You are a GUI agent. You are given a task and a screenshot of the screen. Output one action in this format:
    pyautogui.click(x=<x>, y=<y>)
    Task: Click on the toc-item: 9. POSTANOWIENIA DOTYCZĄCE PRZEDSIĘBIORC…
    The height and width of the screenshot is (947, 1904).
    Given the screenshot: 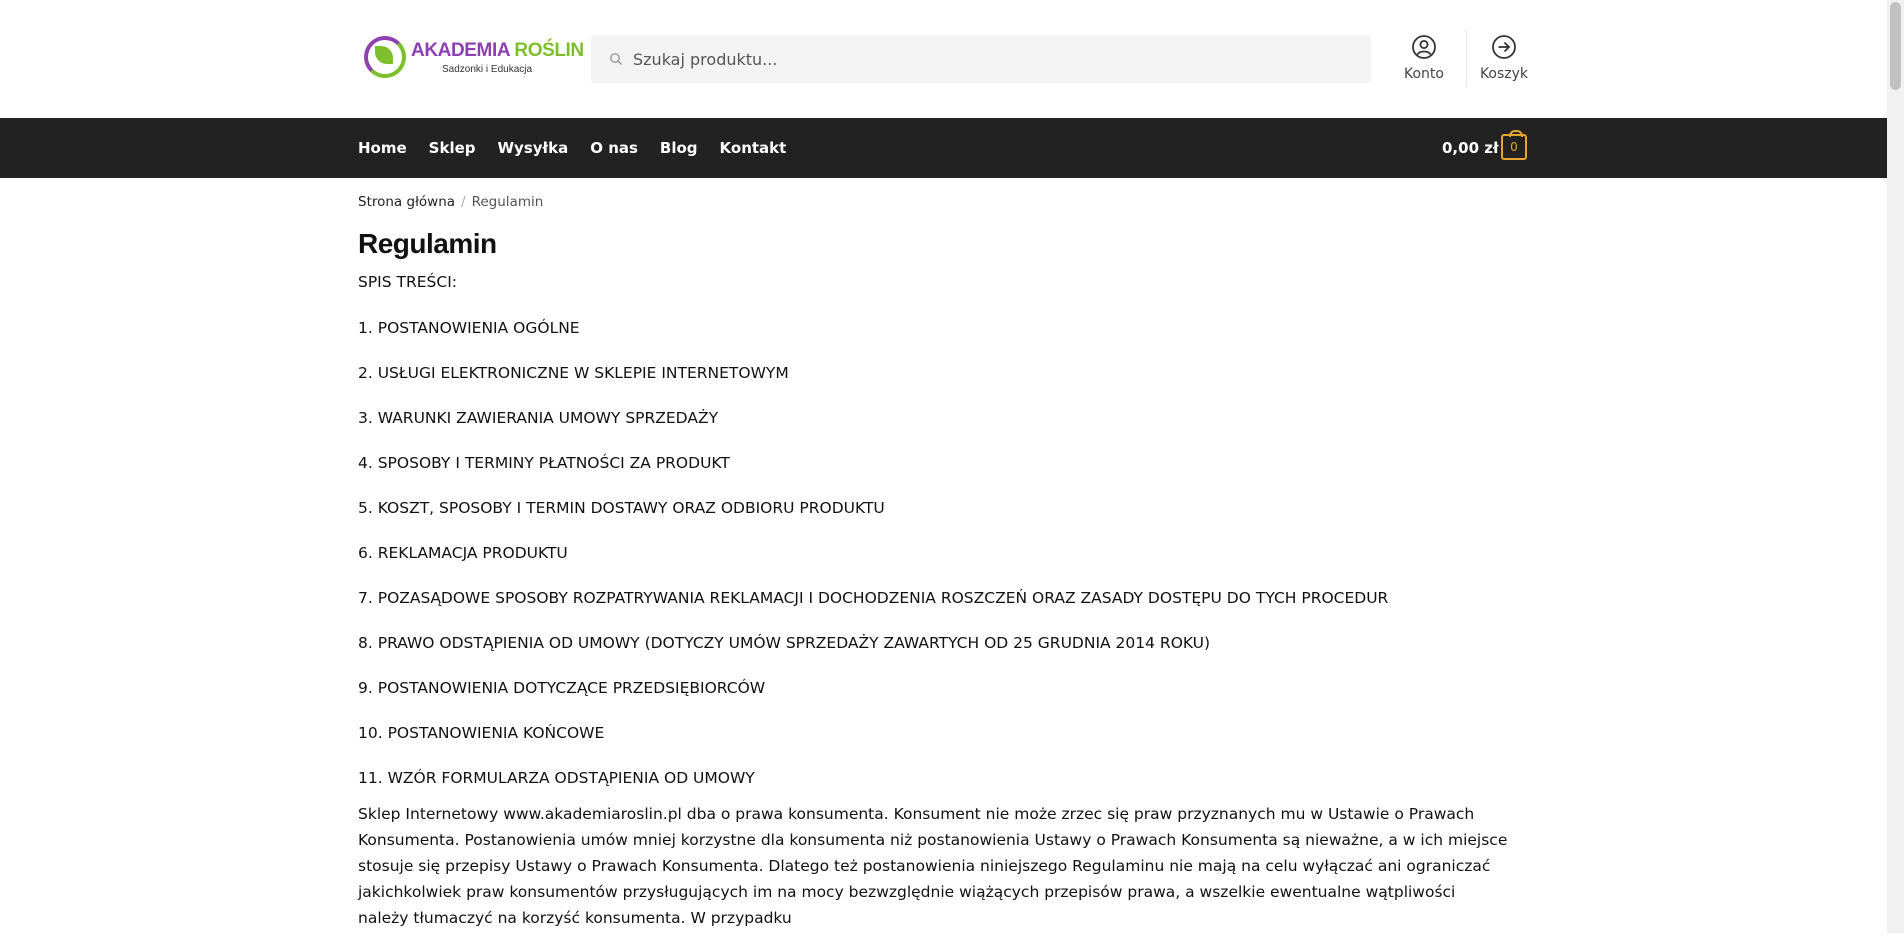 What is the action you would take?
    pyautogui.click(x=562, y=688)
    